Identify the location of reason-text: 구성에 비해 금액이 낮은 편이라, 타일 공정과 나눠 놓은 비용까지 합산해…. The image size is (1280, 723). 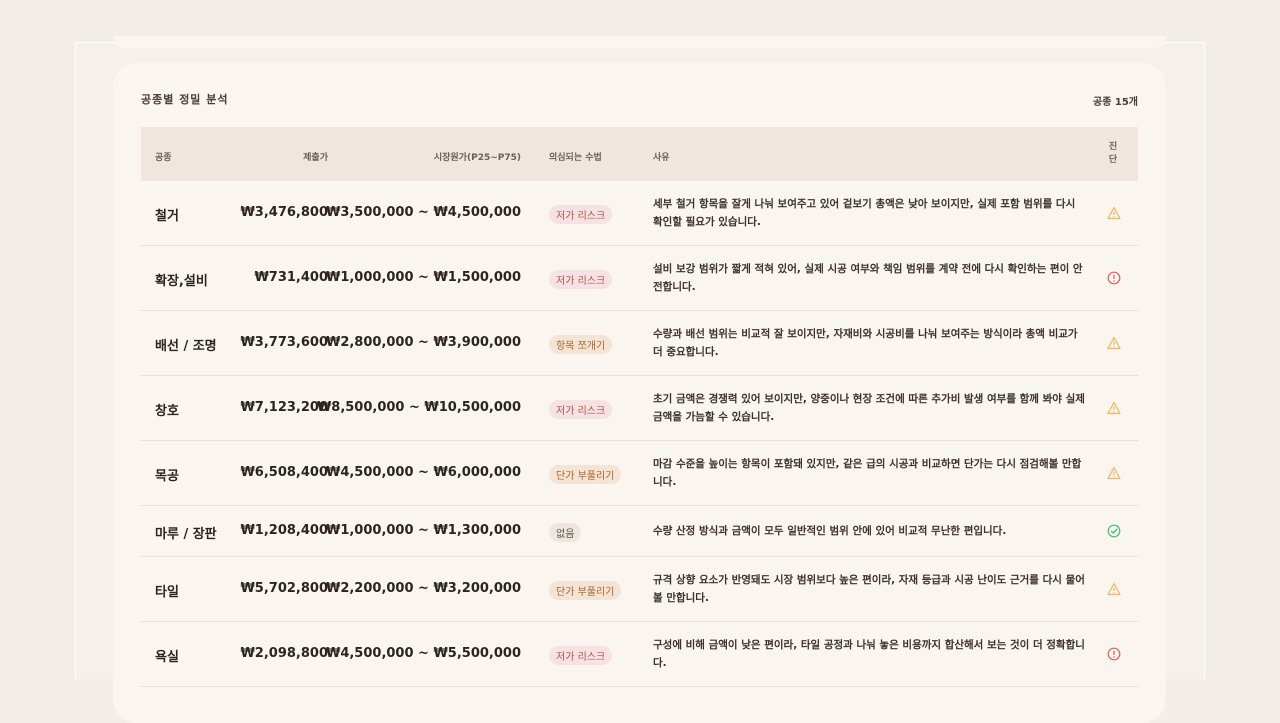
(869, 654).